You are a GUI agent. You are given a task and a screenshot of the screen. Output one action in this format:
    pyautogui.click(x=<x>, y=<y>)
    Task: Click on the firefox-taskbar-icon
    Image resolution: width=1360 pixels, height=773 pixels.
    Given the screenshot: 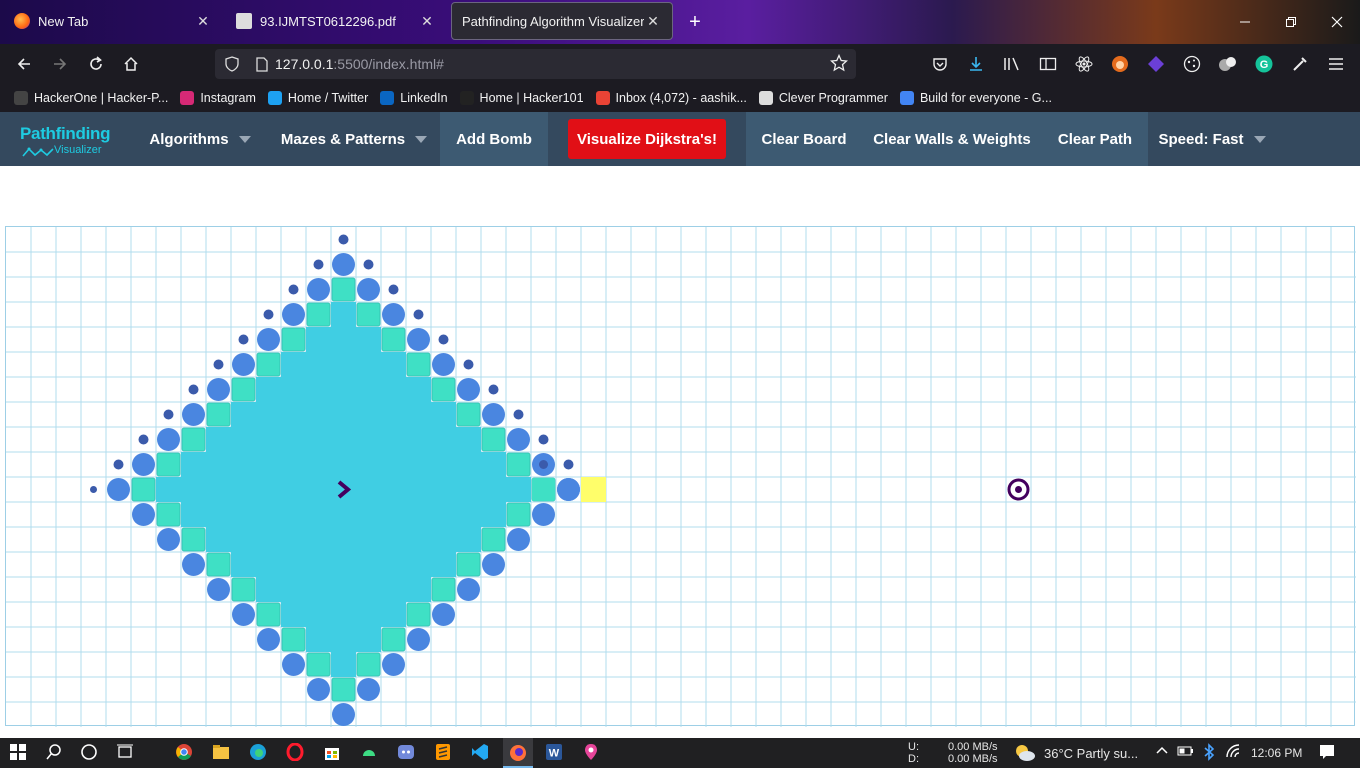 What is the action you would take?
    pyautogui.click(x=518, y=753)
    